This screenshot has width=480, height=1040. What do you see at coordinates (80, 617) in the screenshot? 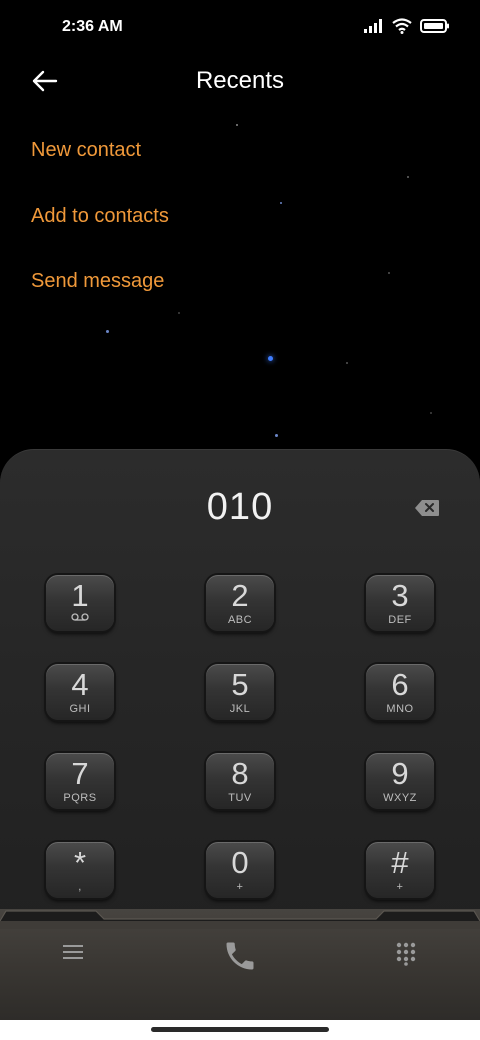
I see `voicemail-icon` at bounding box center [80, 617].